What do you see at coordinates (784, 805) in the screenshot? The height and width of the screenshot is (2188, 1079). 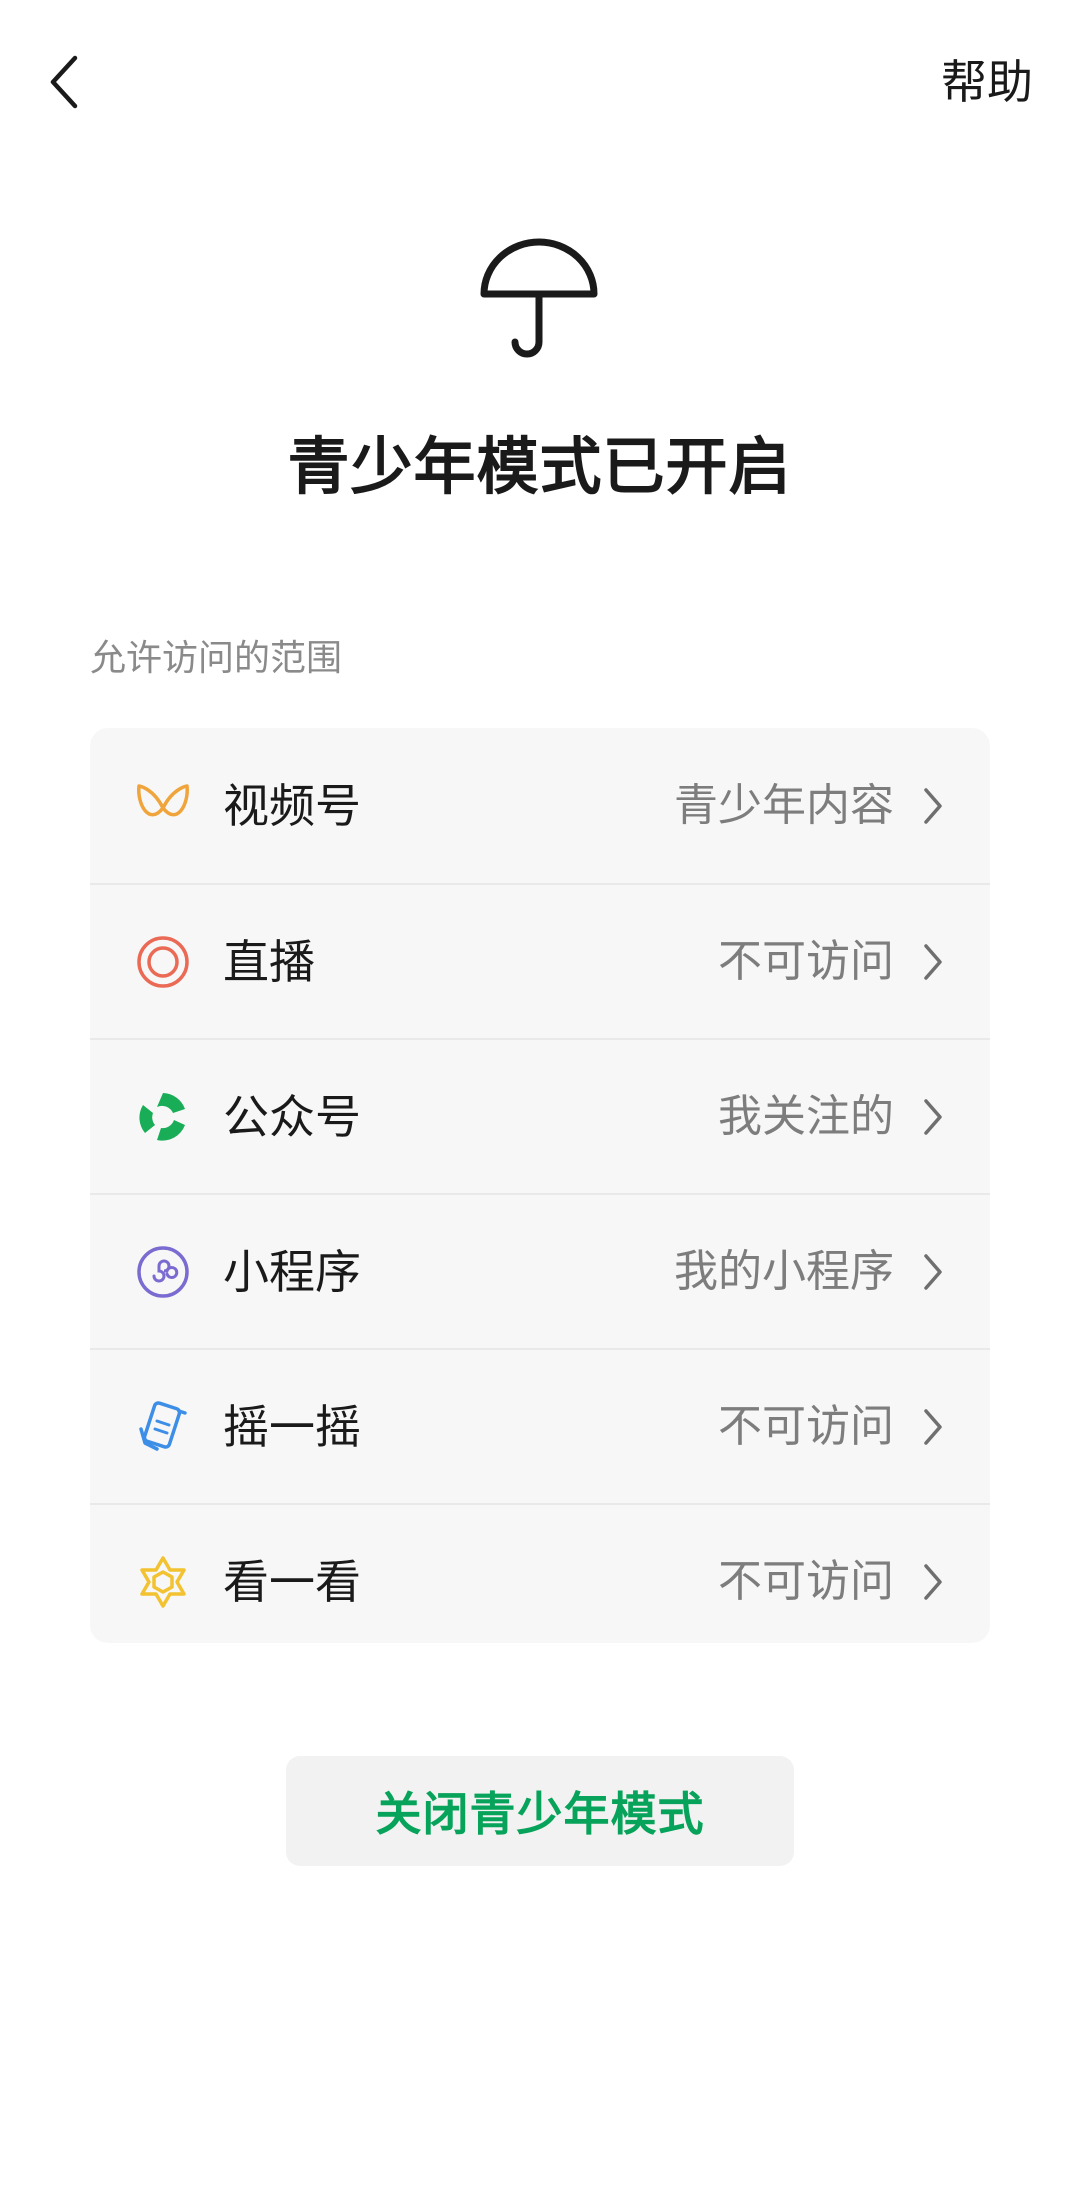 I see `item-value: 青少年内容` at bounding box center [784, 805].